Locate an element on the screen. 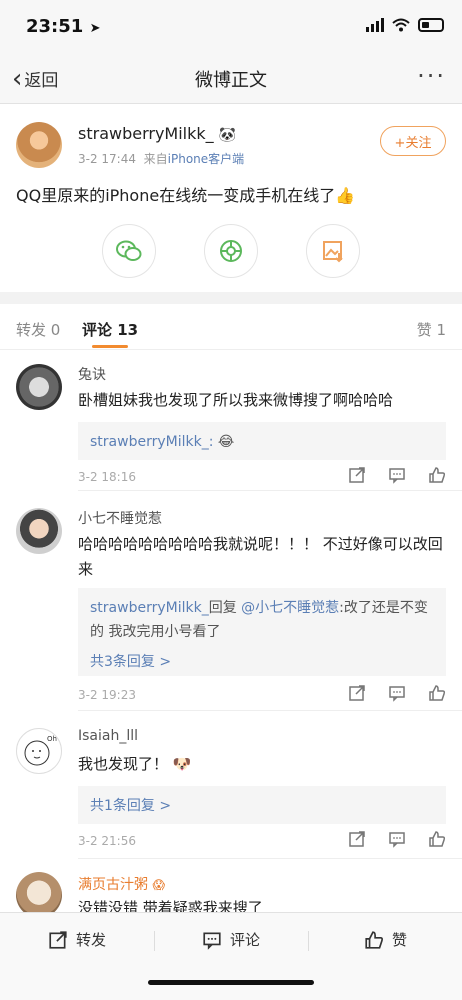 The height and width of the screenshot is (1000, 462). share-row is located at coordinates (231, 251).